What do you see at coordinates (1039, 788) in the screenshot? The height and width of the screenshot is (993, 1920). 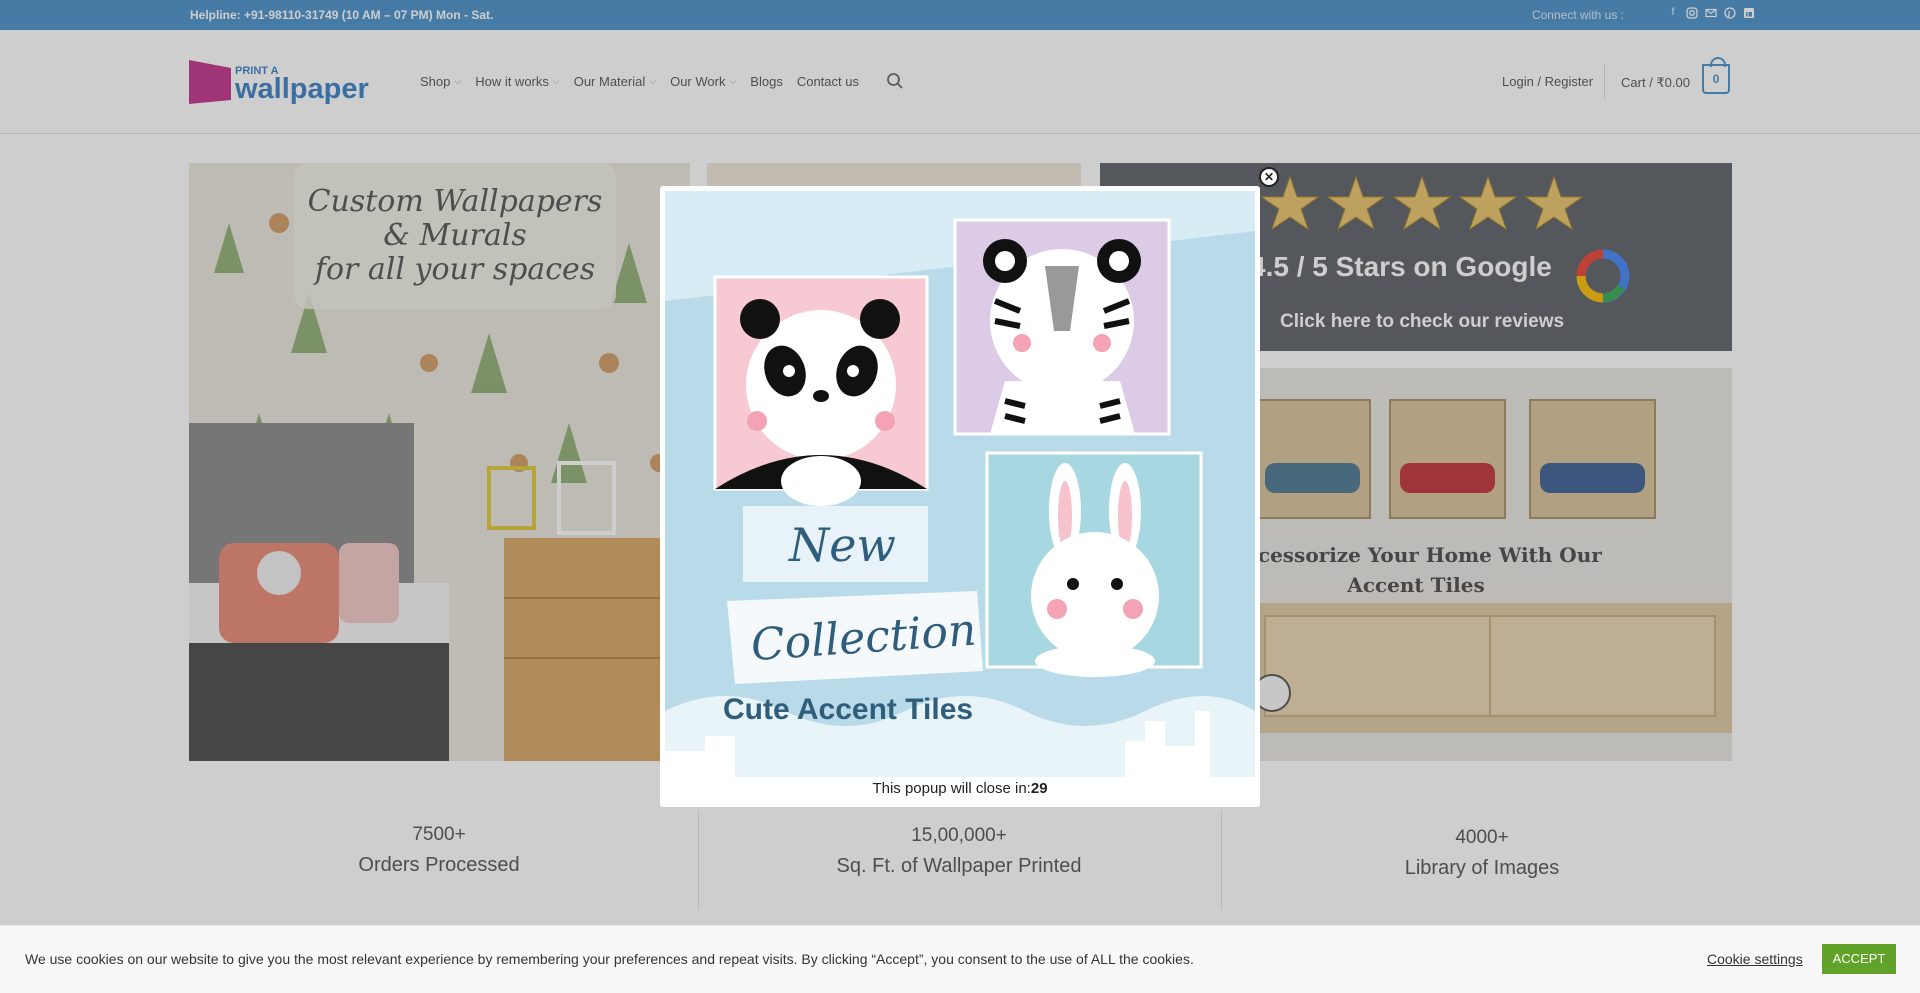 I see `countdown-value: 29` at bounding box center [1039, 788].